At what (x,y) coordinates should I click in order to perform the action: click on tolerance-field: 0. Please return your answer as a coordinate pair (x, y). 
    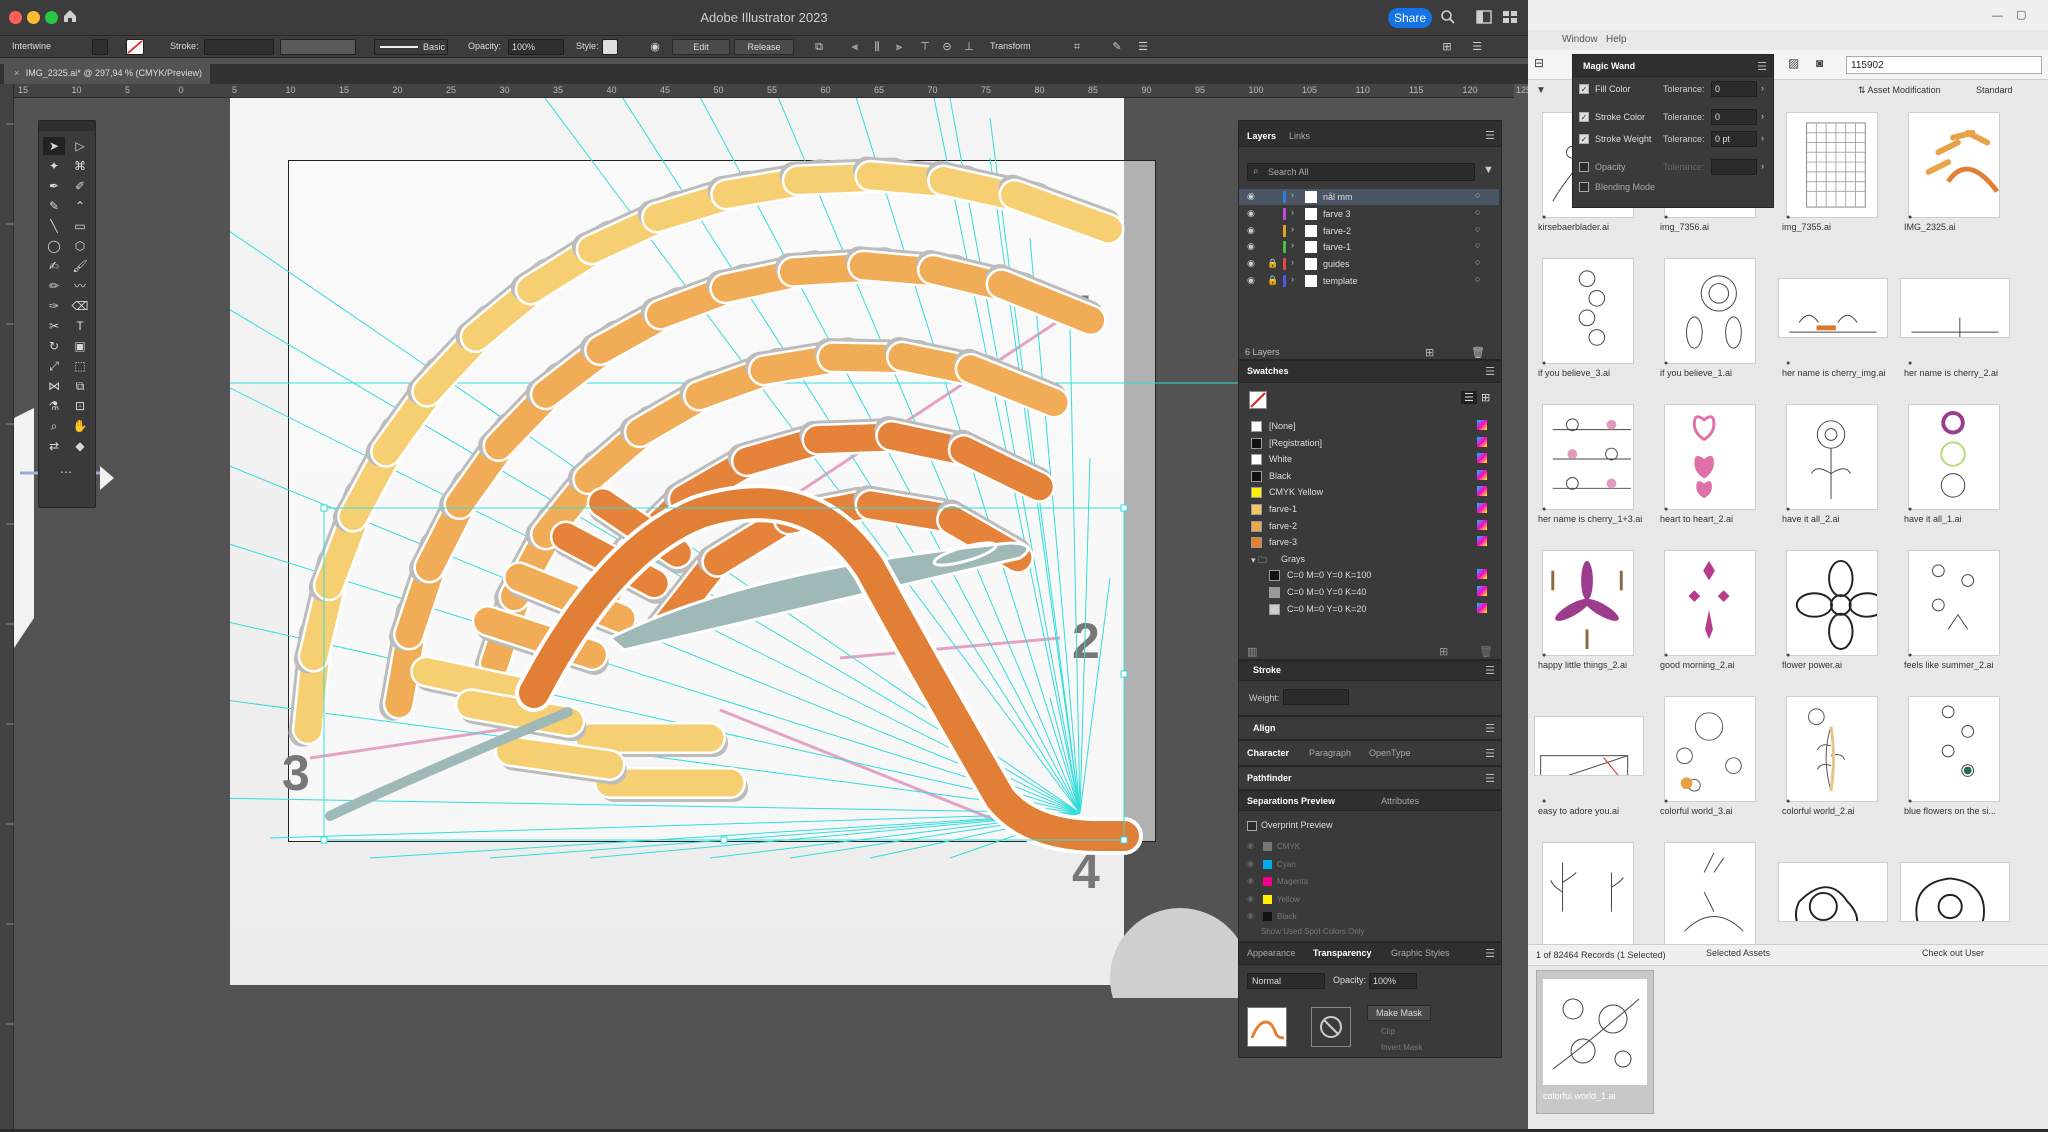
    Looking at the image, I should click on (1734, 89).